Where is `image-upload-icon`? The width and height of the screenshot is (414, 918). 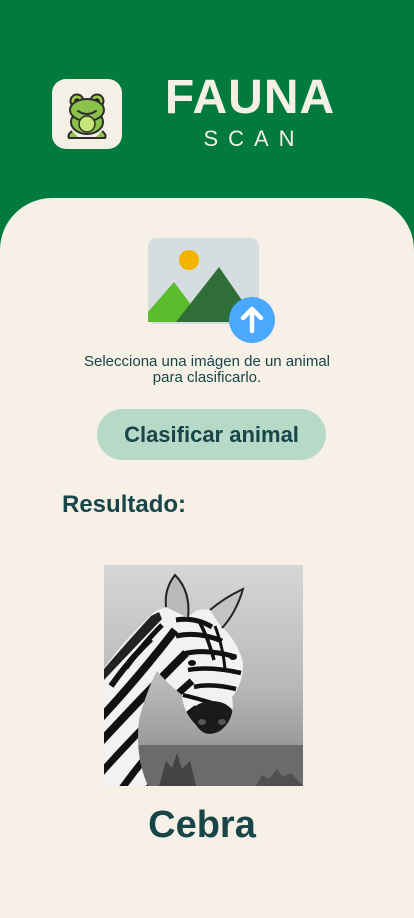
image-upload-icon is located at coordinates (212, 291).